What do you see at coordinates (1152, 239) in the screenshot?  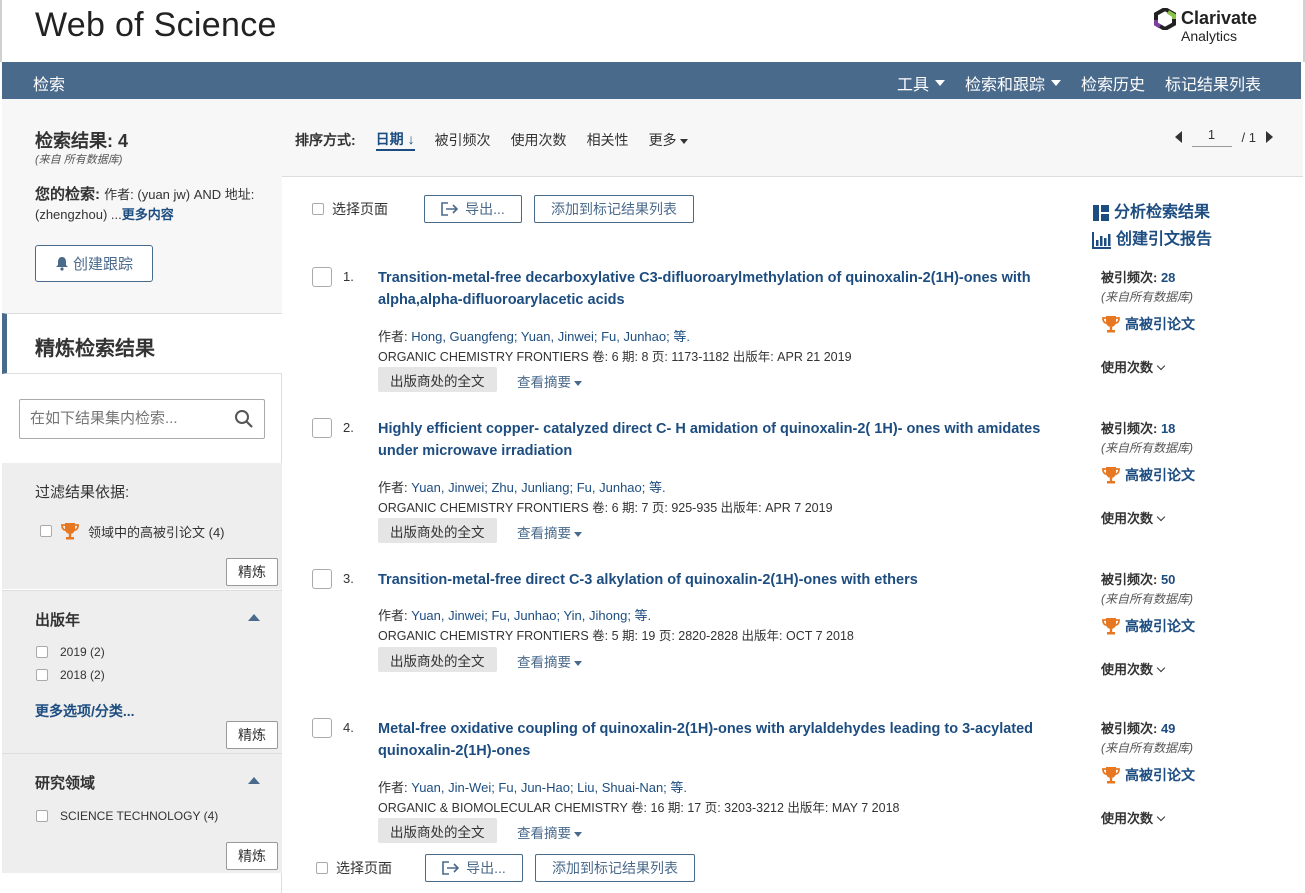 I see `citation-report-link: 创建引文报告` at bounding box center [1152, 239].